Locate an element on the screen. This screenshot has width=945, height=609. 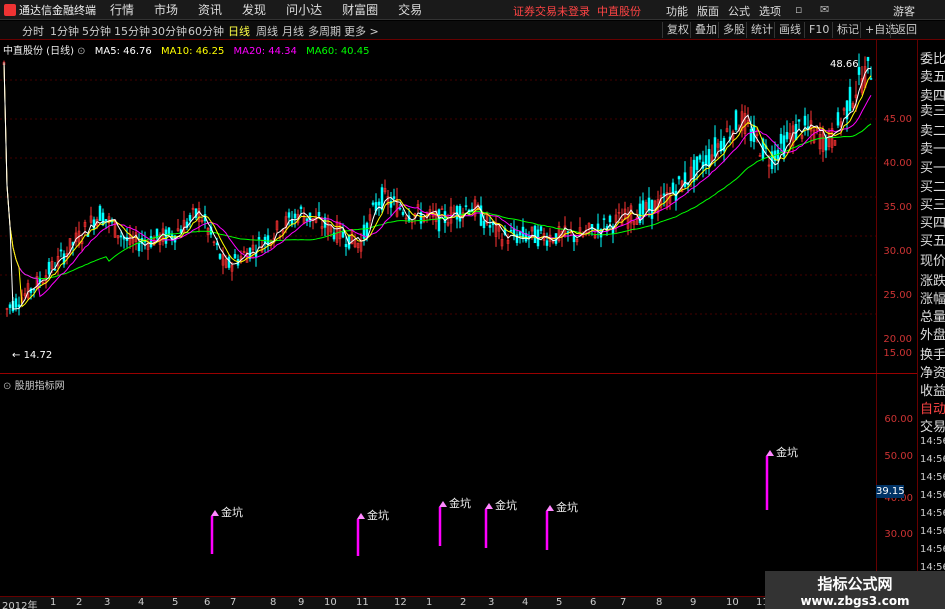
quote-panel-item: 卖三 is located at coordinates (932, 111).